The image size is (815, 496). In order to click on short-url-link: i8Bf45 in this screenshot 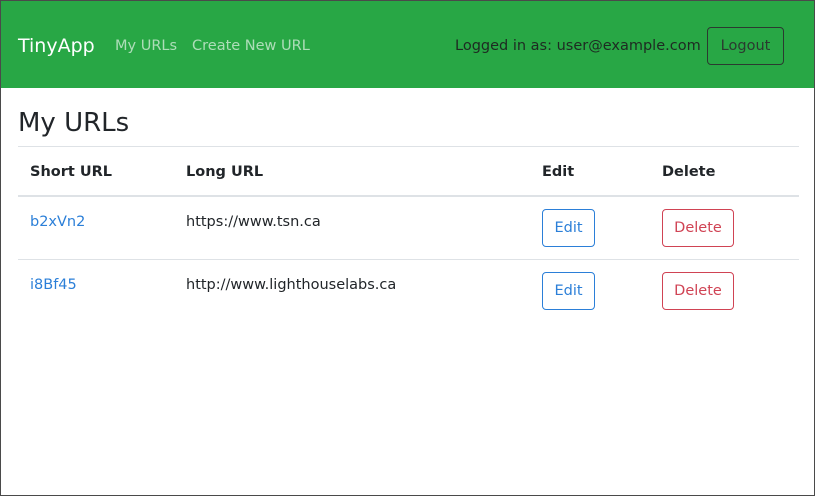, I will do `click(53, 285)`.